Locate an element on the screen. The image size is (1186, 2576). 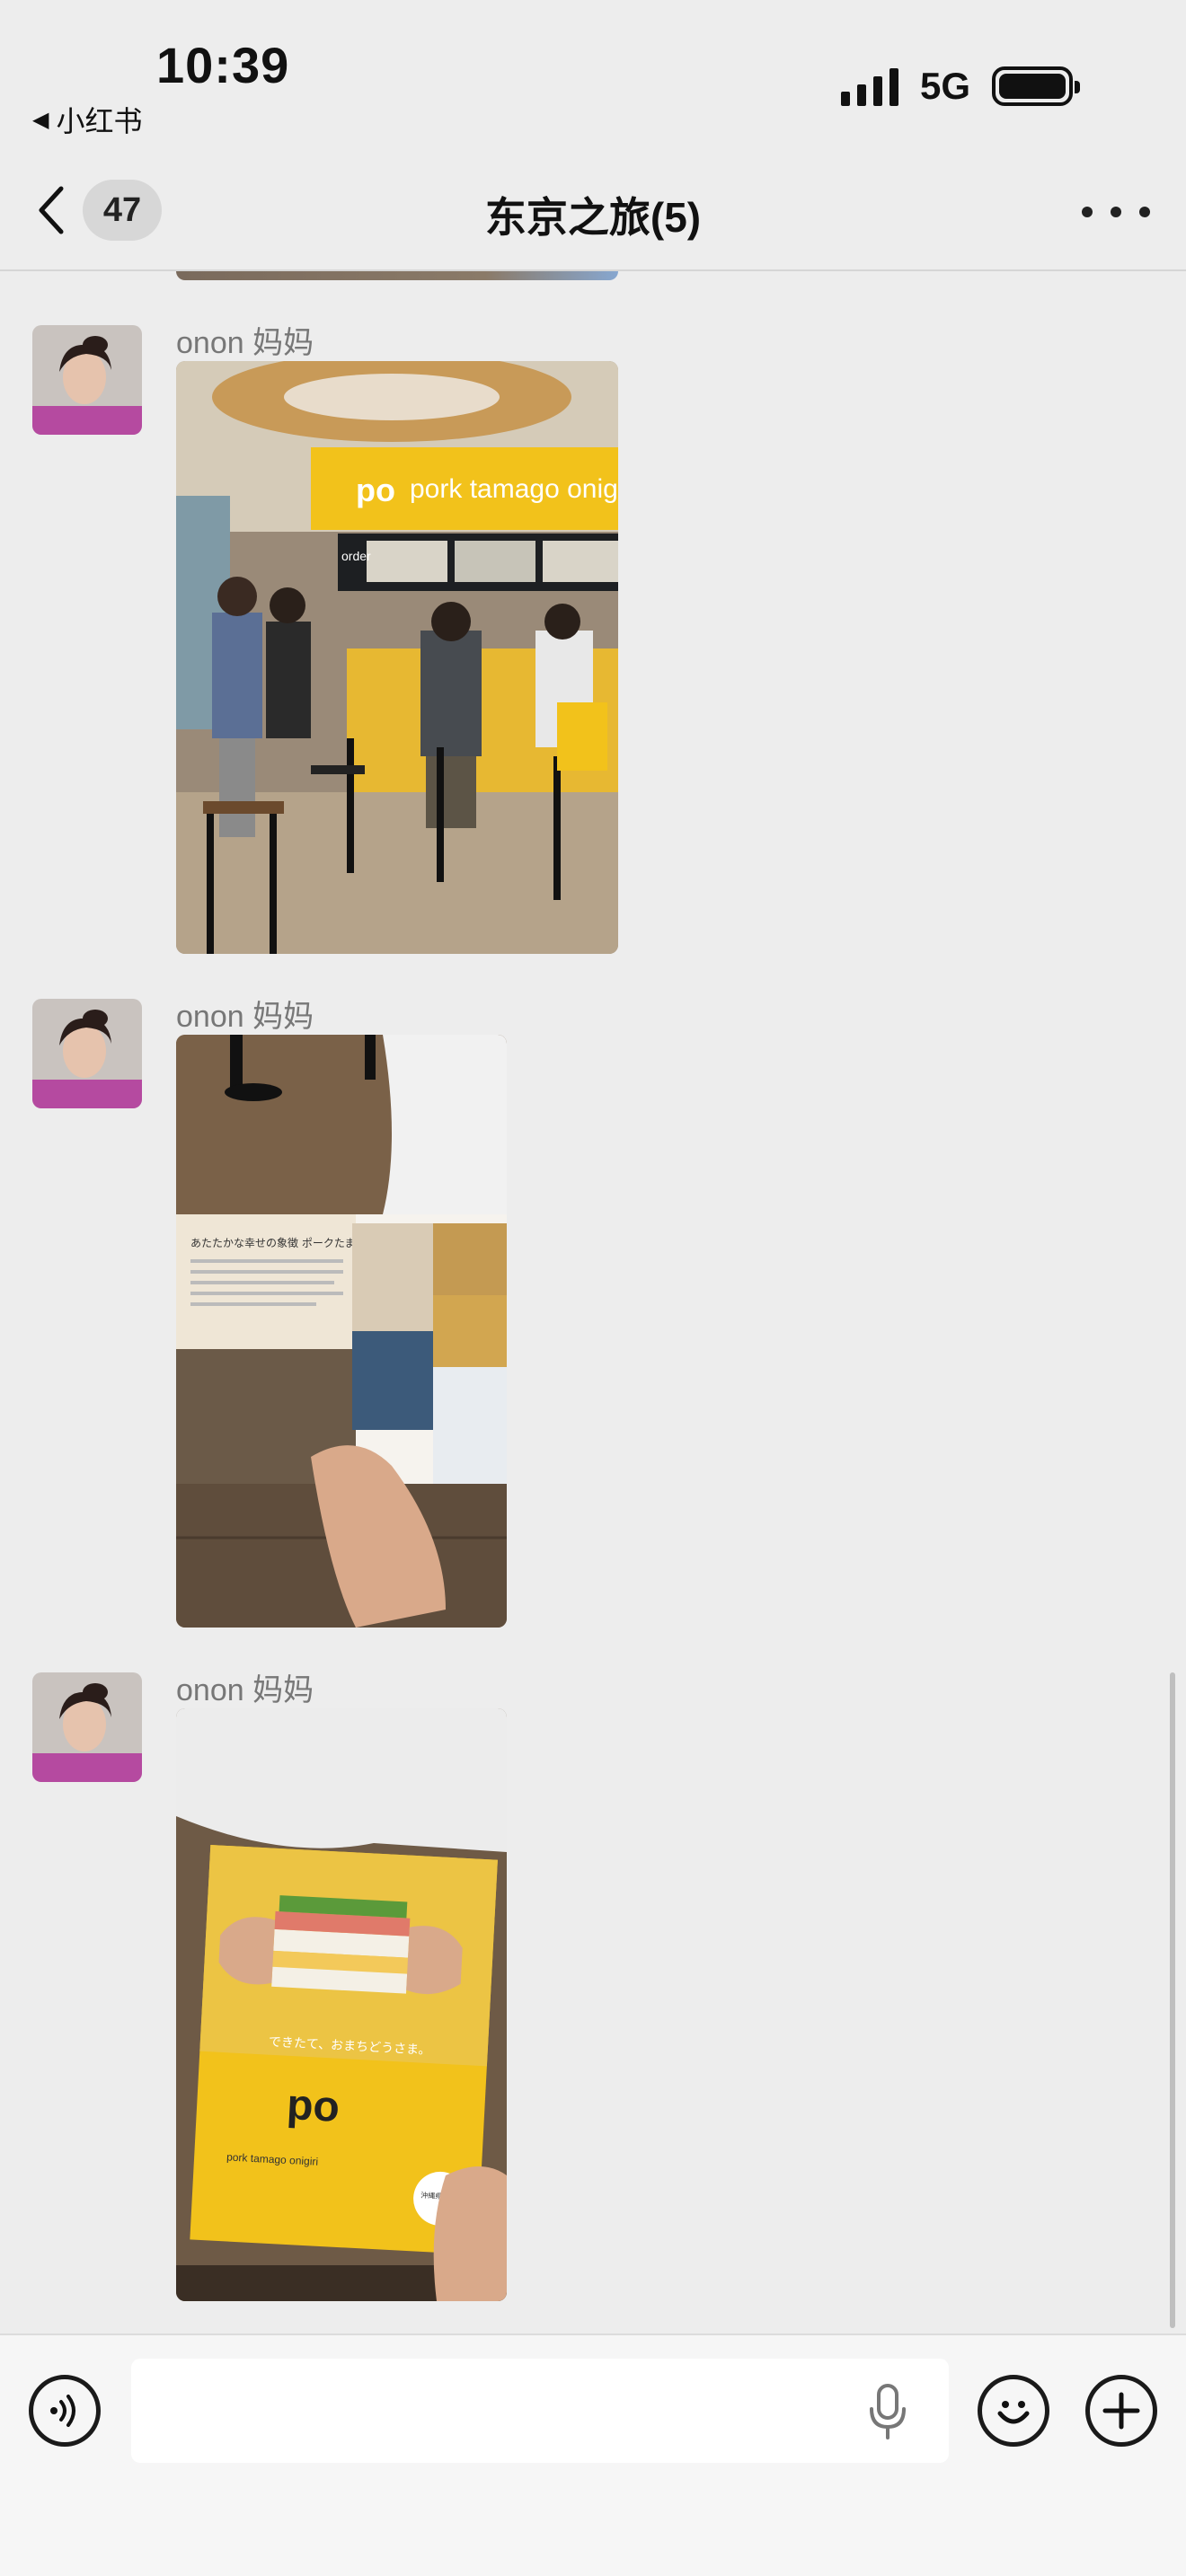
emoji-button is located at coordinates (1013, 2411).